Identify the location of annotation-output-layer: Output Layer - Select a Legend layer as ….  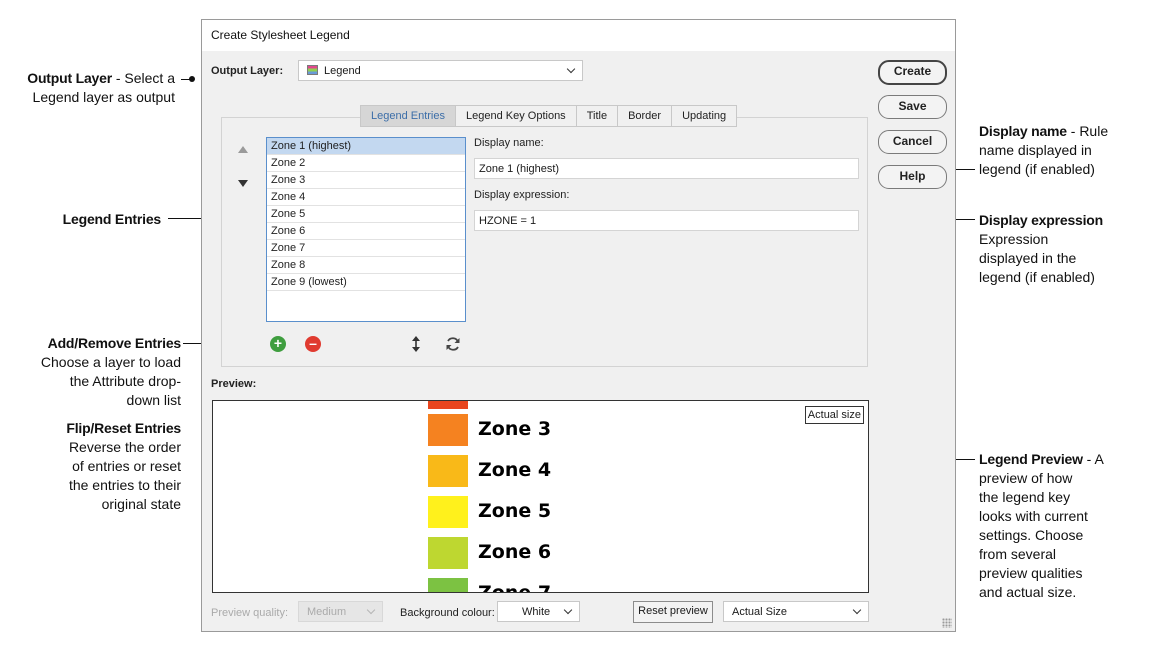
(101, 87).